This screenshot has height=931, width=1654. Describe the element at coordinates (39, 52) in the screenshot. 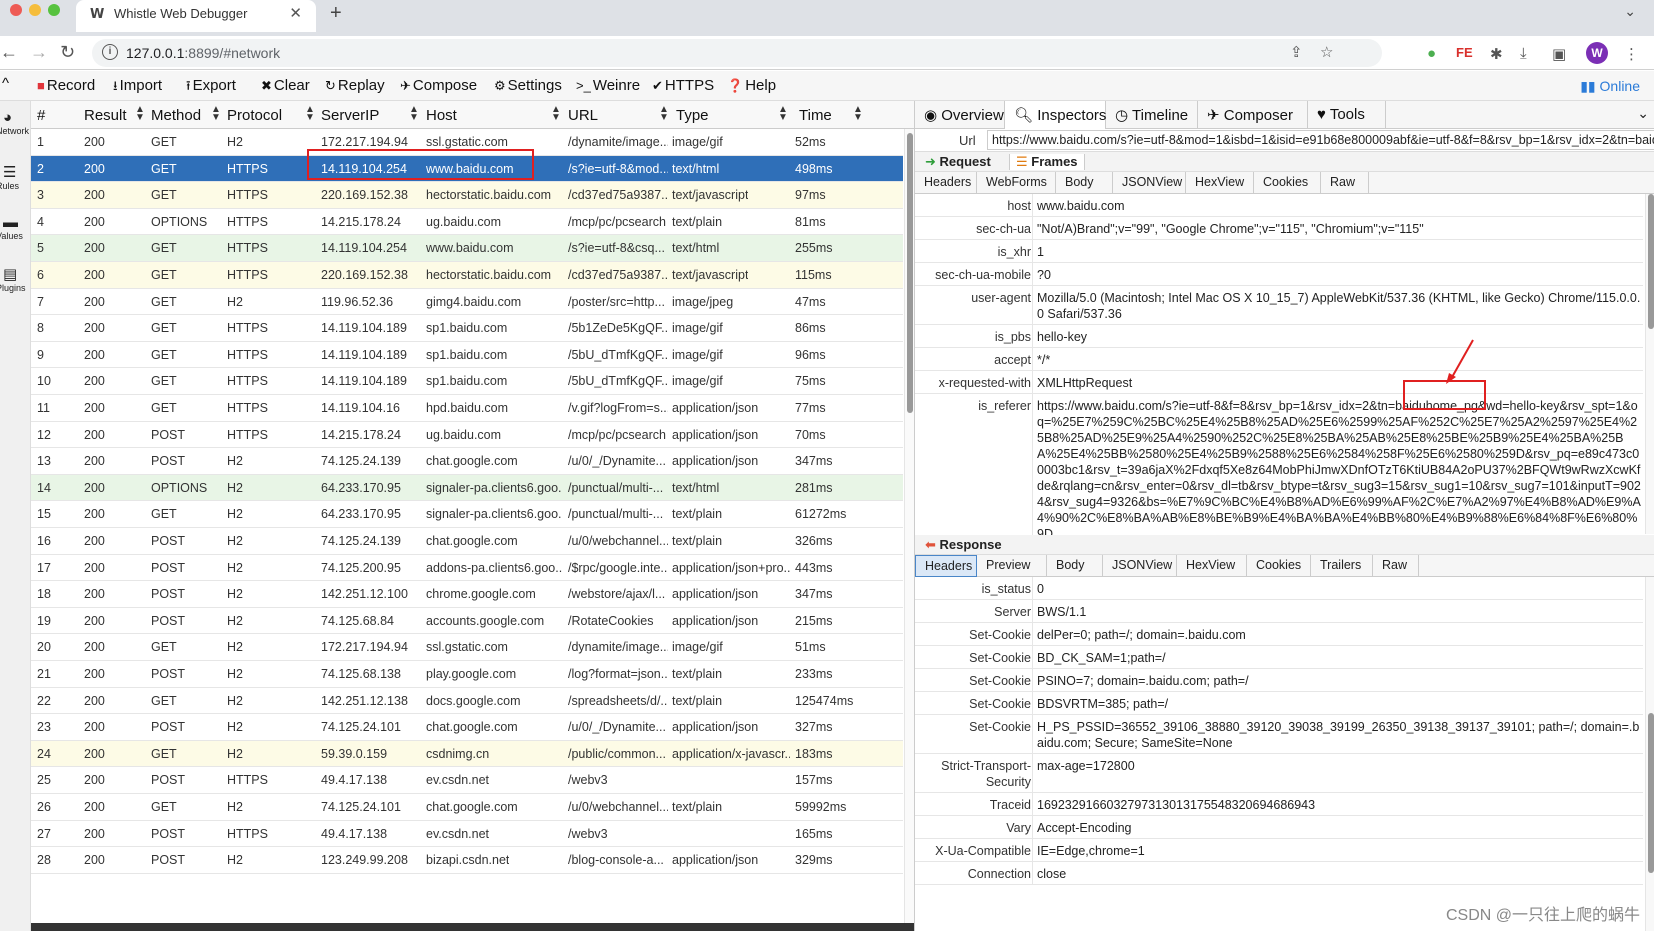

I see `forward-icon: →` at that location.